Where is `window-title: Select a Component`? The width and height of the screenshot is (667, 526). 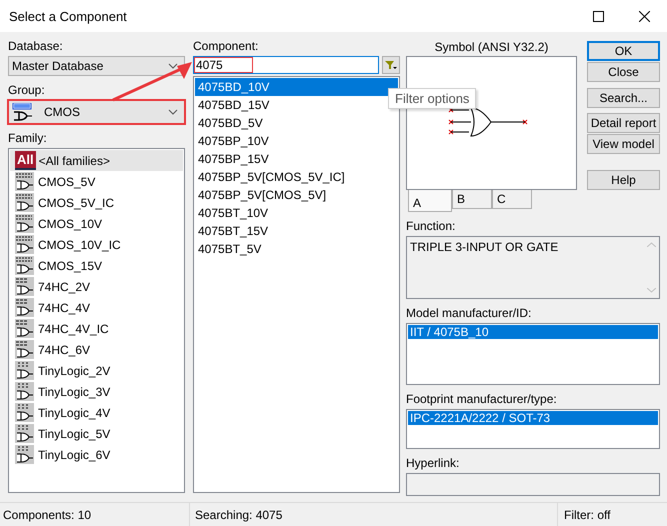
window-title: Select a Component is located at coordinates (68, 16).